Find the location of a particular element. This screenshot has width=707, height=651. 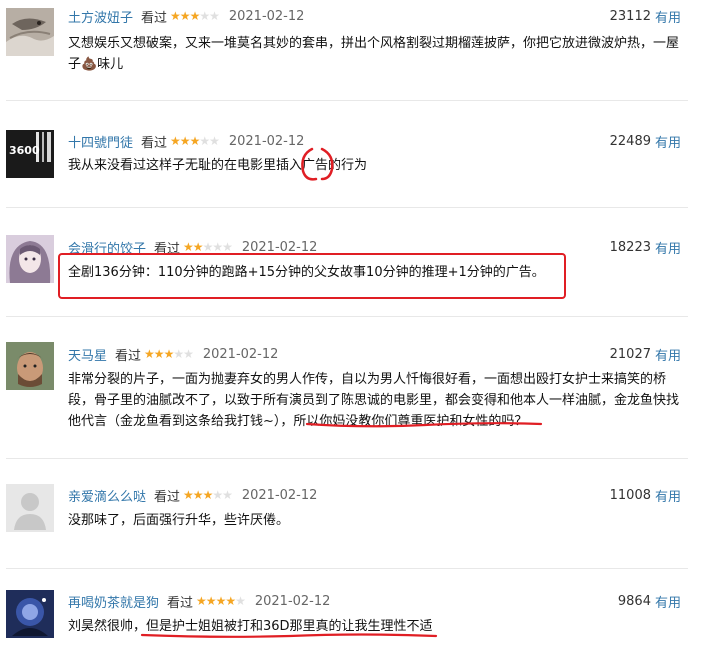

username-link: 土方波妞子 is located at coordinates (100, 16).